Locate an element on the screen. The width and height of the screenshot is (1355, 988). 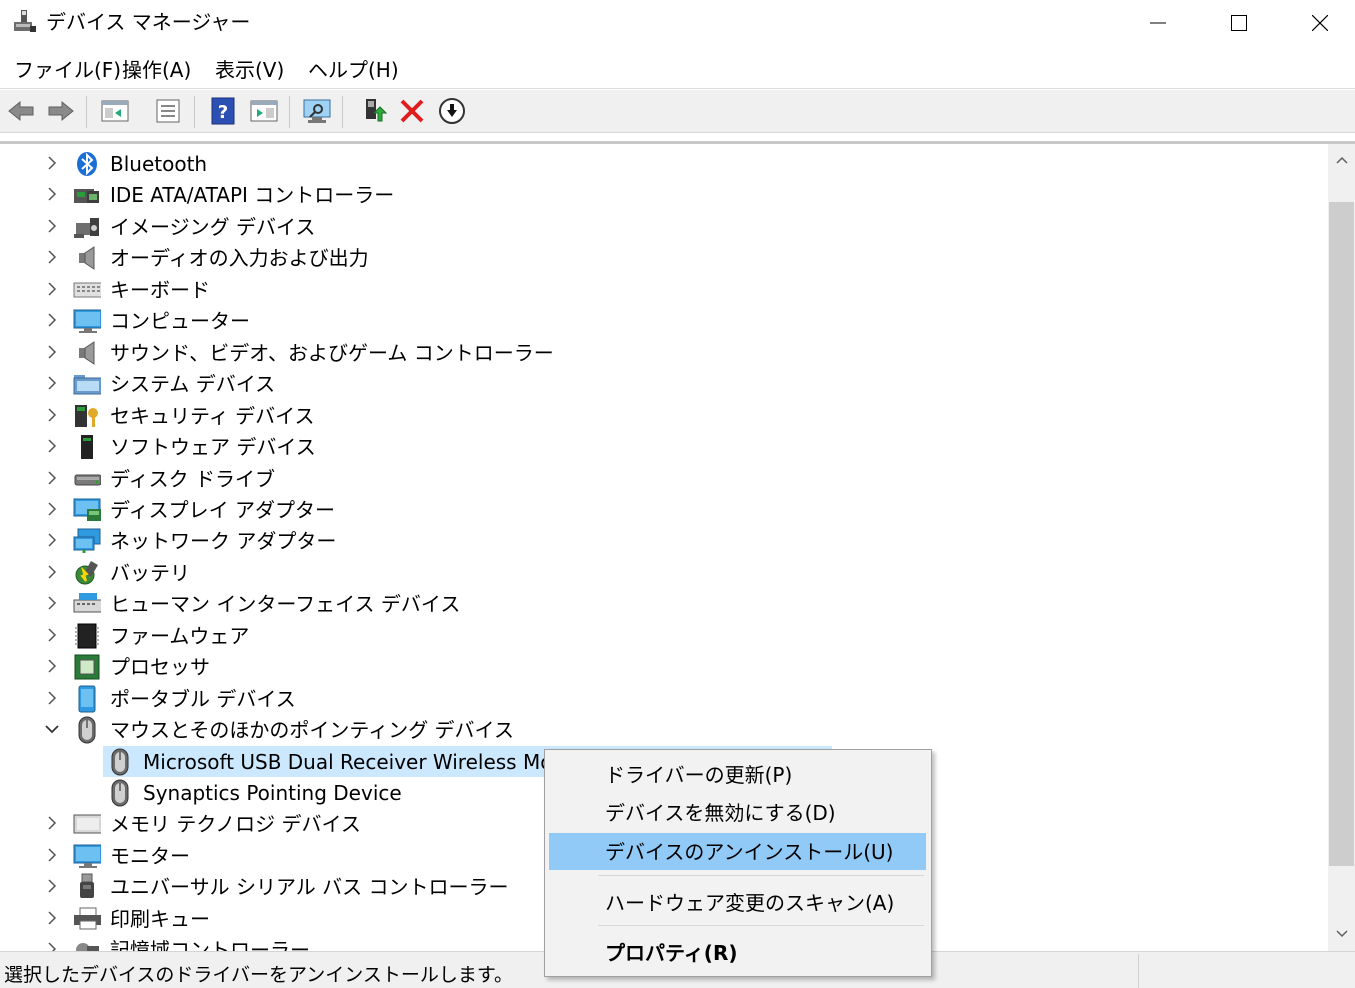
uninstall-device-button is located at coordinates (412, 111).